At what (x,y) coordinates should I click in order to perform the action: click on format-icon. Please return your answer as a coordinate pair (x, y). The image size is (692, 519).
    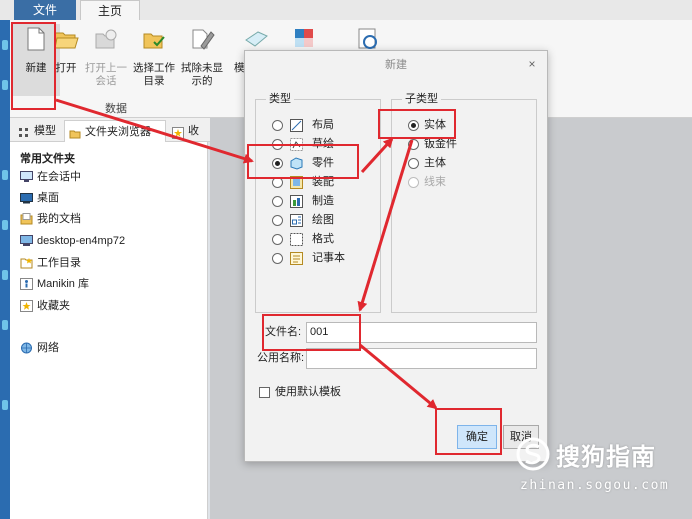
    Looking at the image, I should click on (296, 239).